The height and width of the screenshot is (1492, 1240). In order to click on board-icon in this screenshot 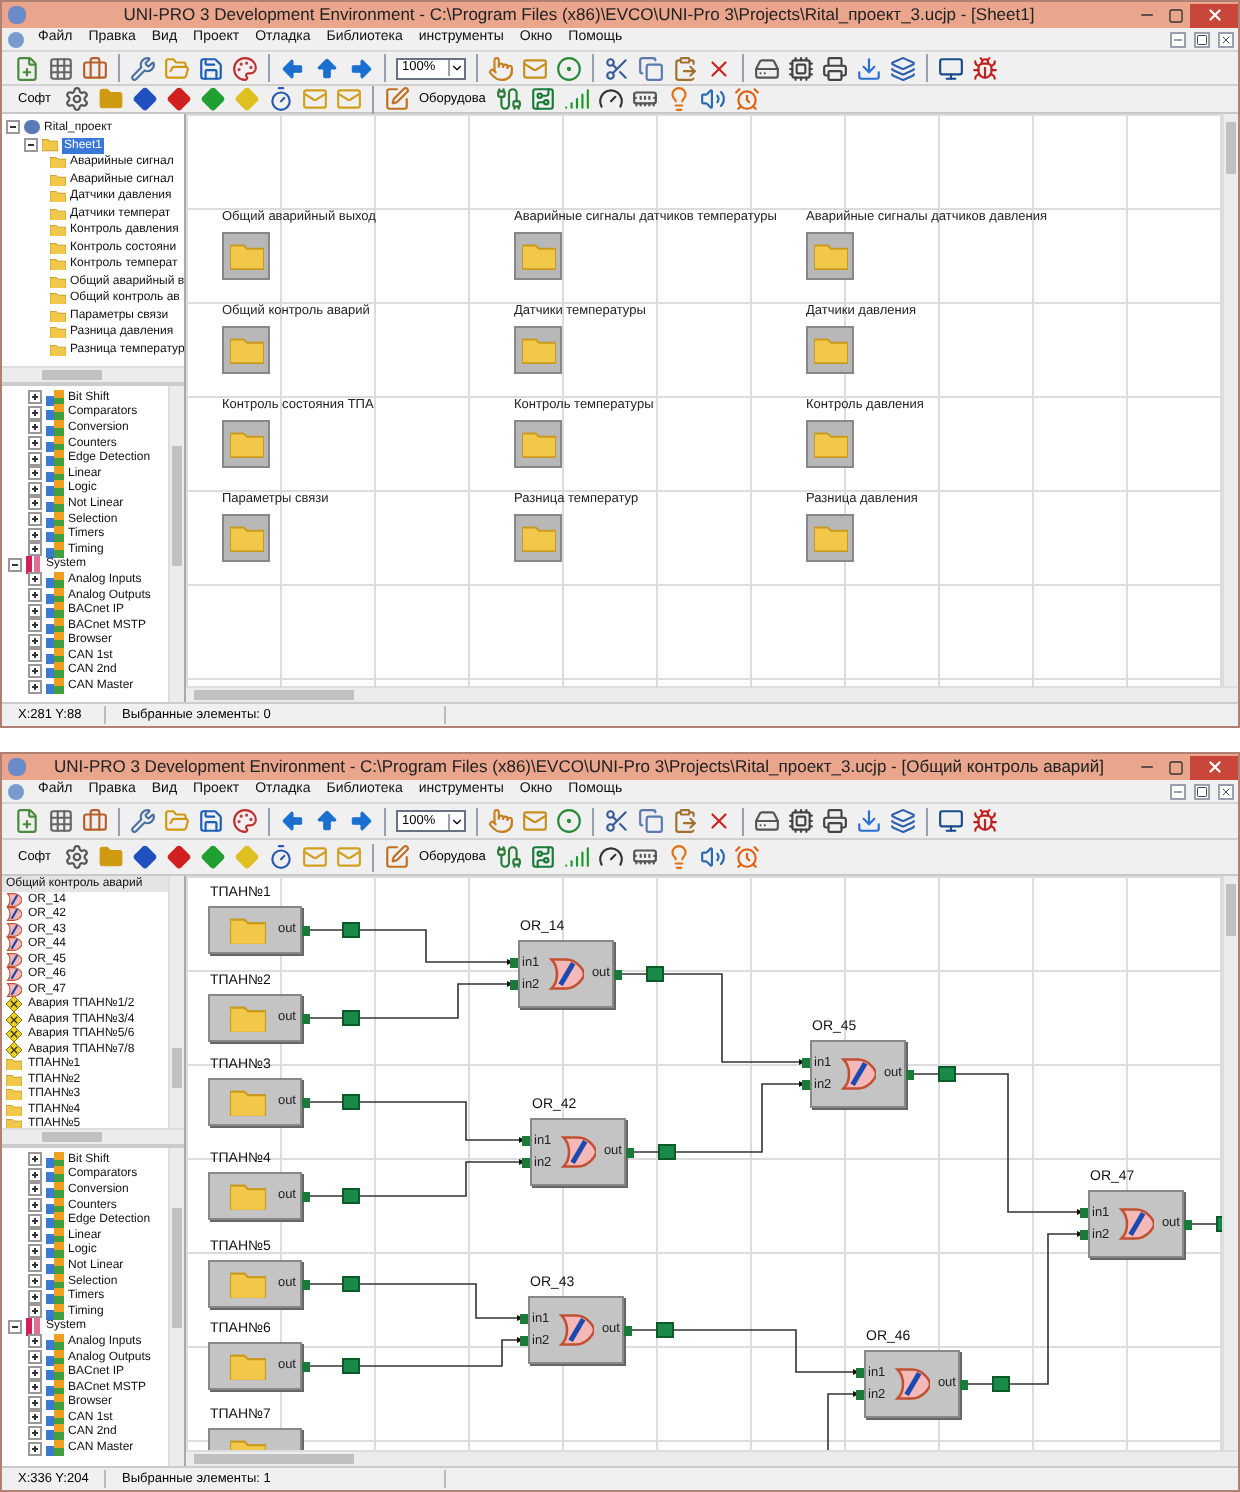, I will do `click(542, 857)`.